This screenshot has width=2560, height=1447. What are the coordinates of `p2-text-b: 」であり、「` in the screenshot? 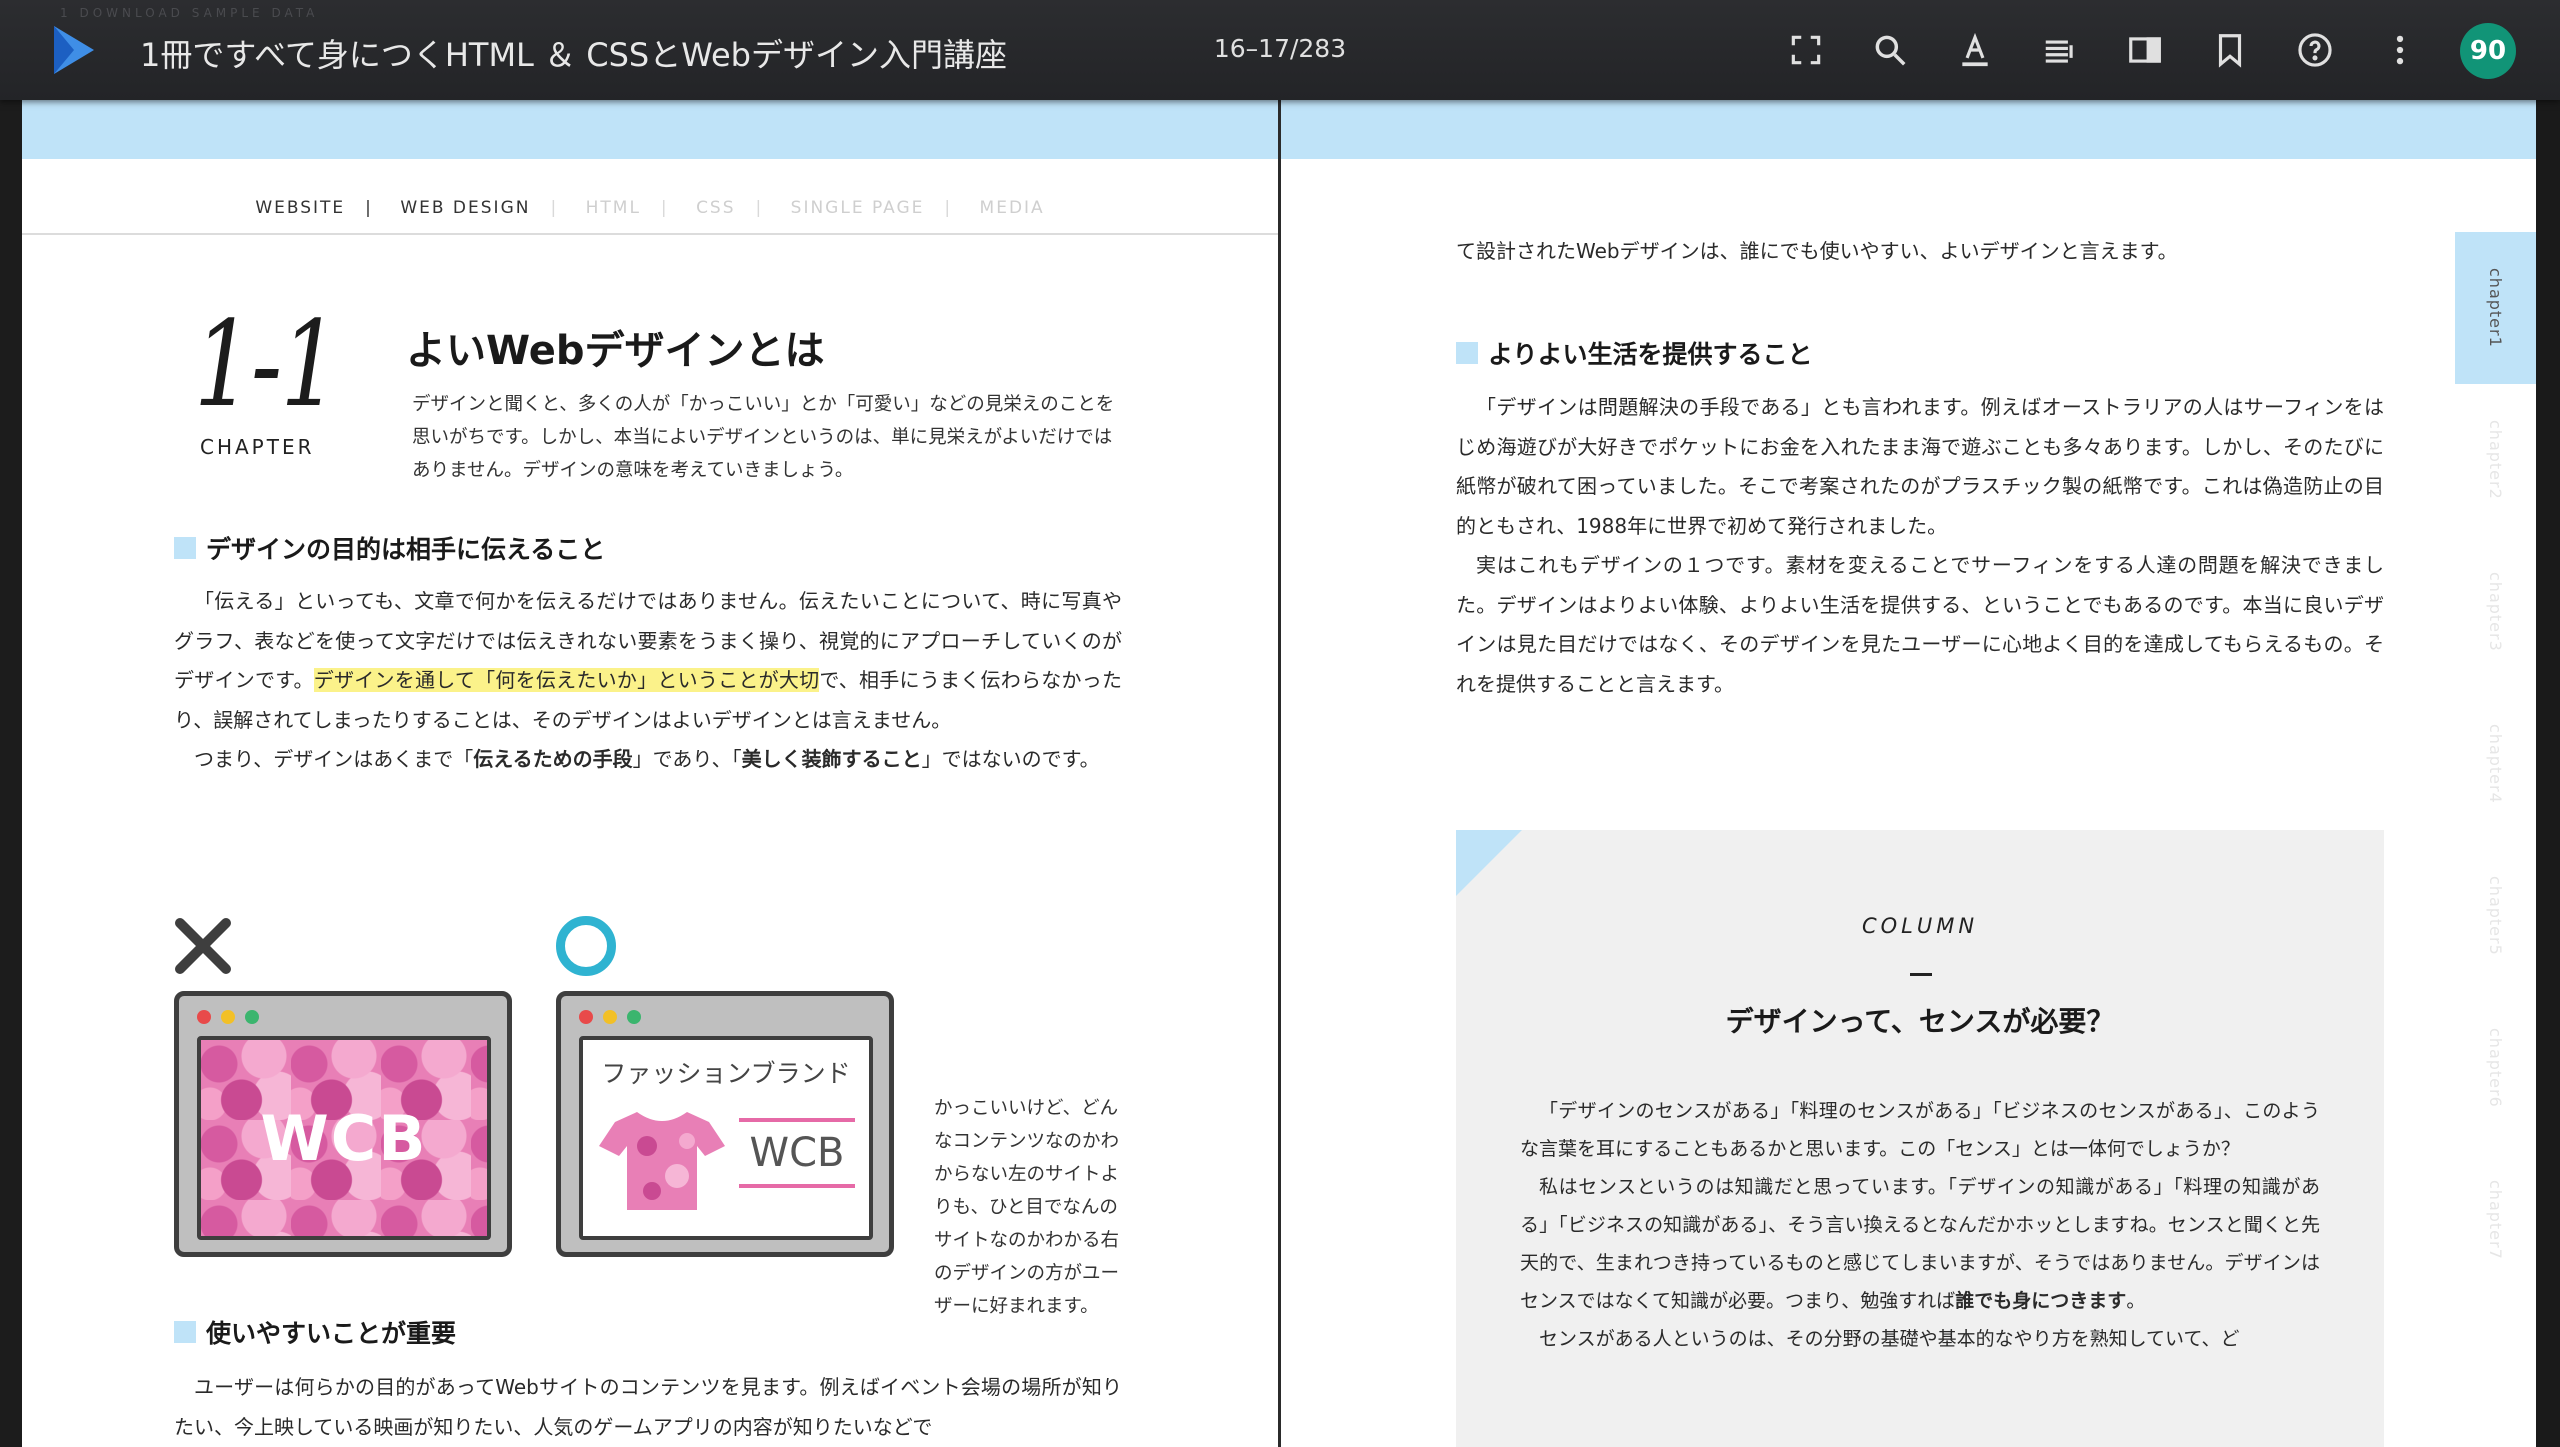 It's located at (687, 759).